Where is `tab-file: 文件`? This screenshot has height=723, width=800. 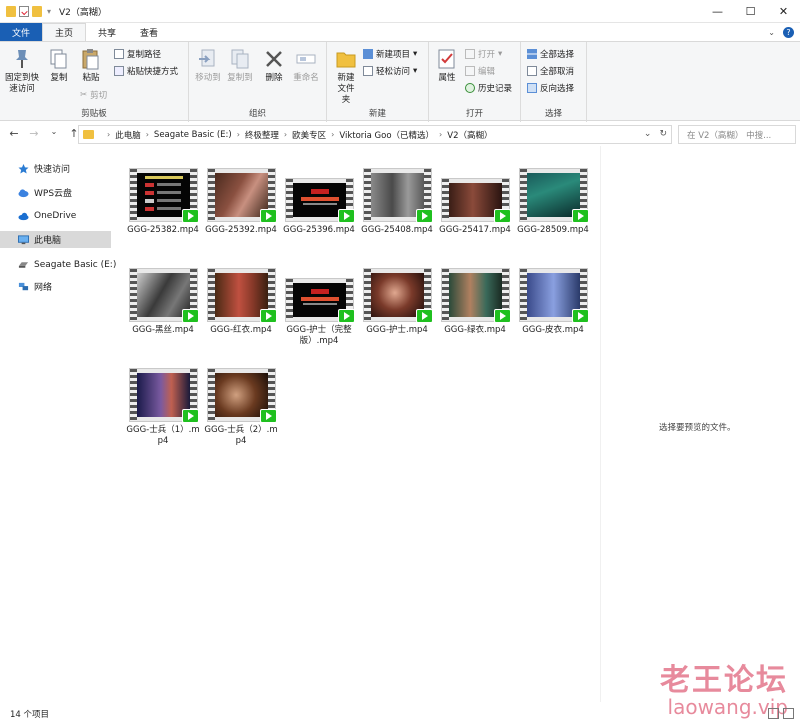
tab-file: 文件 is located at coordinates (21, 32).